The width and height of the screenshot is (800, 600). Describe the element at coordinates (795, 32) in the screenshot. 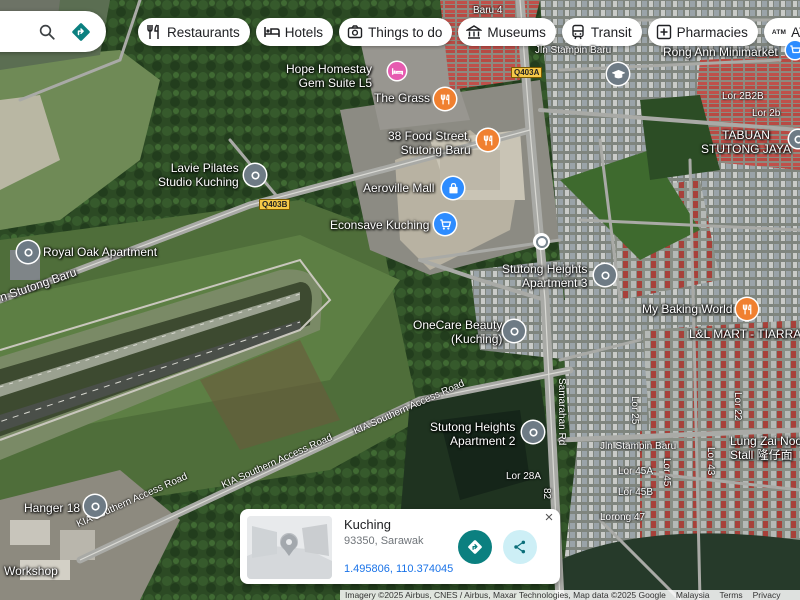

I see `chip-label: ATMs` at that location.